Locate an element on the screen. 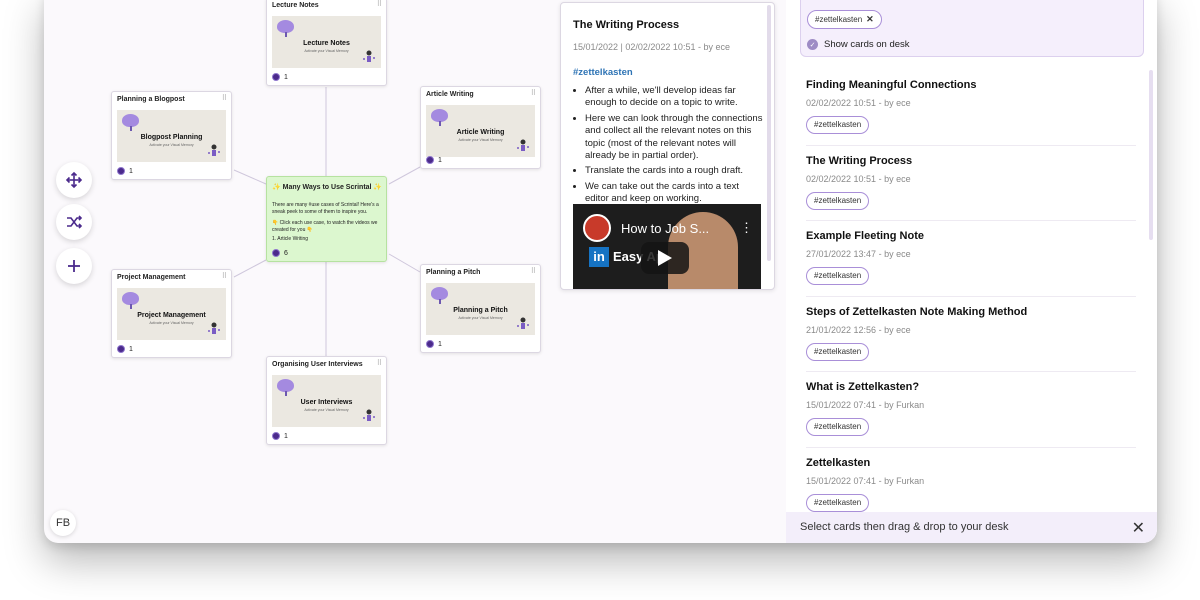 The width and height of the screenshot is (1200, 600). list-item-title: Zettelkasten is located at coordinates (838, 462).